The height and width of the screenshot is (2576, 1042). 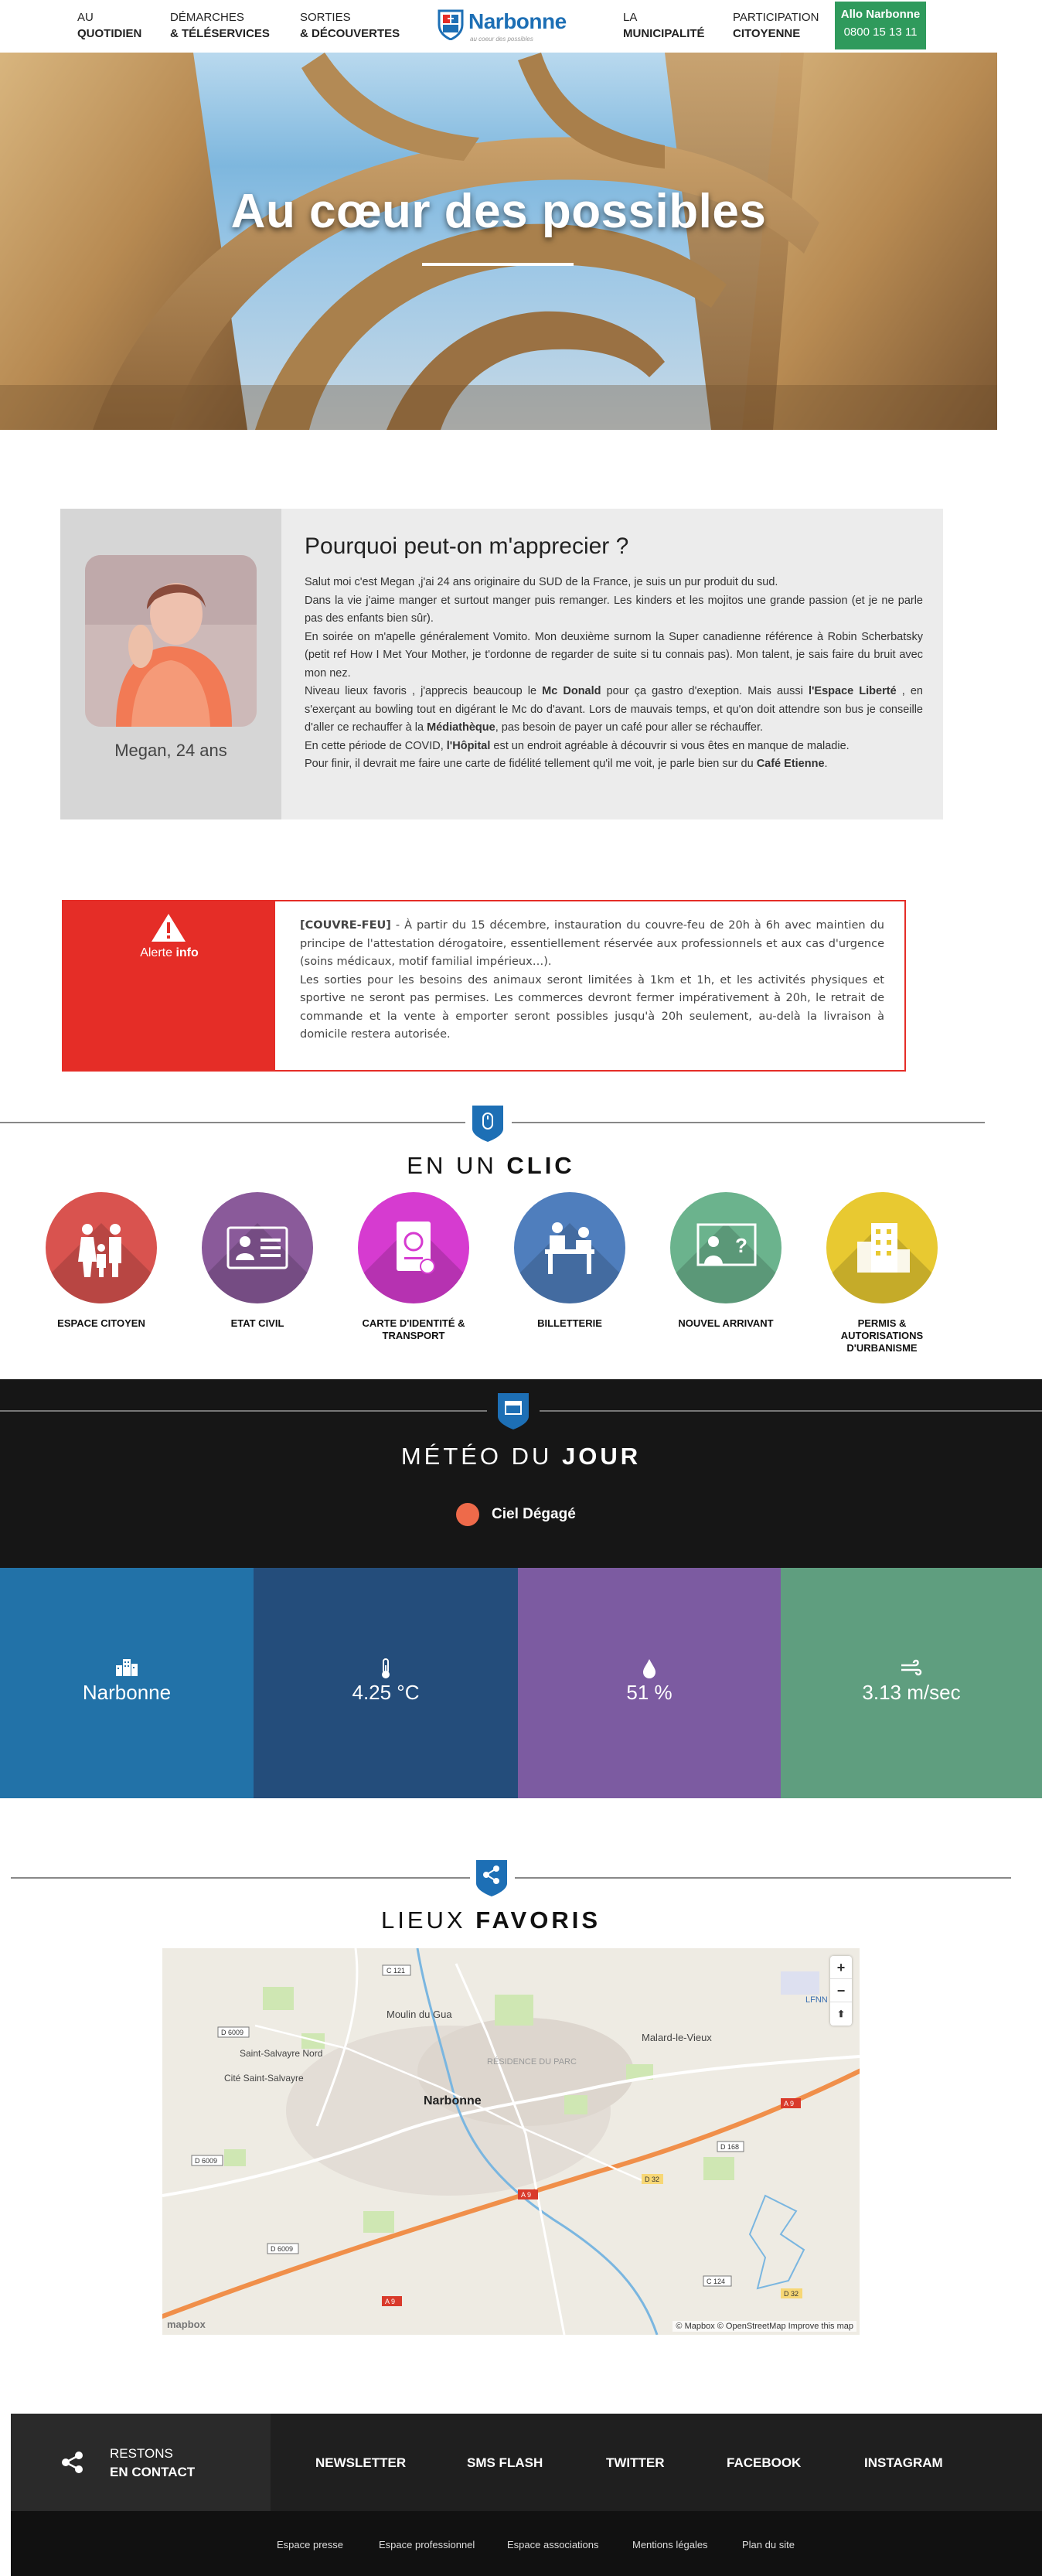 I want to click on map-label: Narbonne, so click(x=453, y=2100).